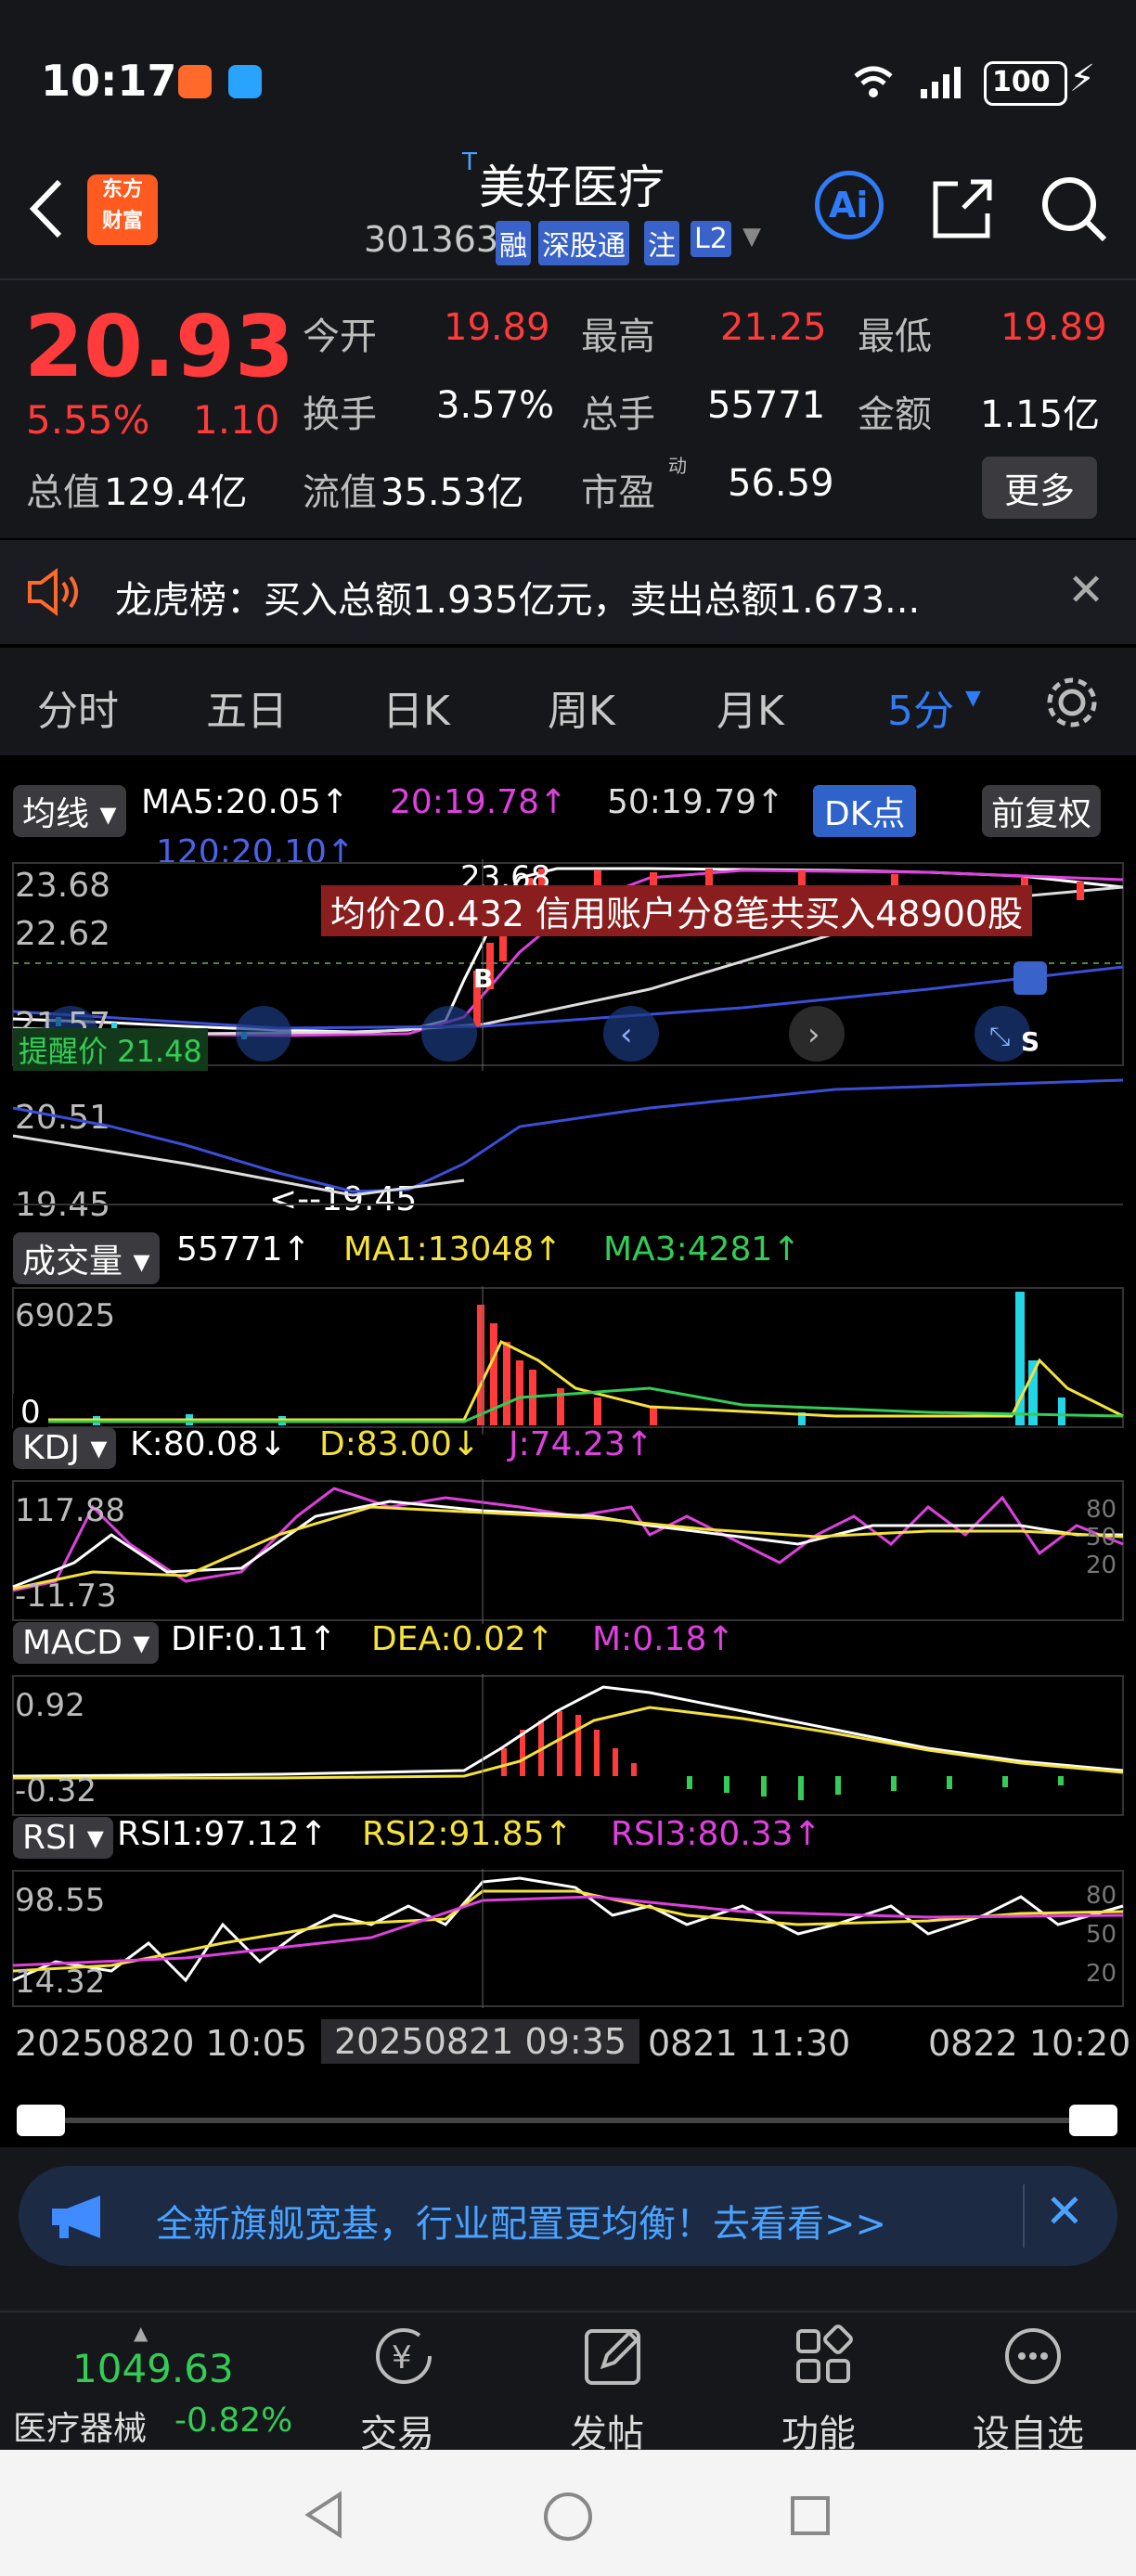 This screenshot has height=2576, width=1136. Describe the element at coordinates (109, 81) in the screenshot. I see `clock: 10:17` at that location.